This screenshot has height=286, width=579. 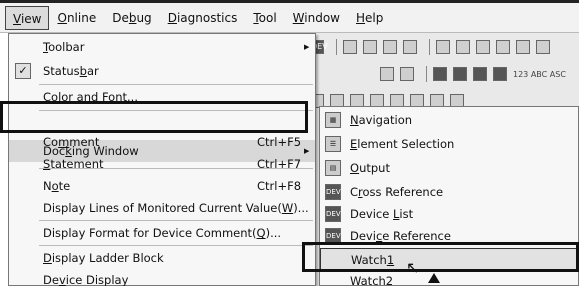 What do you see at coordinates (449, 214) in the screenshot?
I see `submenu-item-device-list: DEV Device List` at bounding box center [449, 214].